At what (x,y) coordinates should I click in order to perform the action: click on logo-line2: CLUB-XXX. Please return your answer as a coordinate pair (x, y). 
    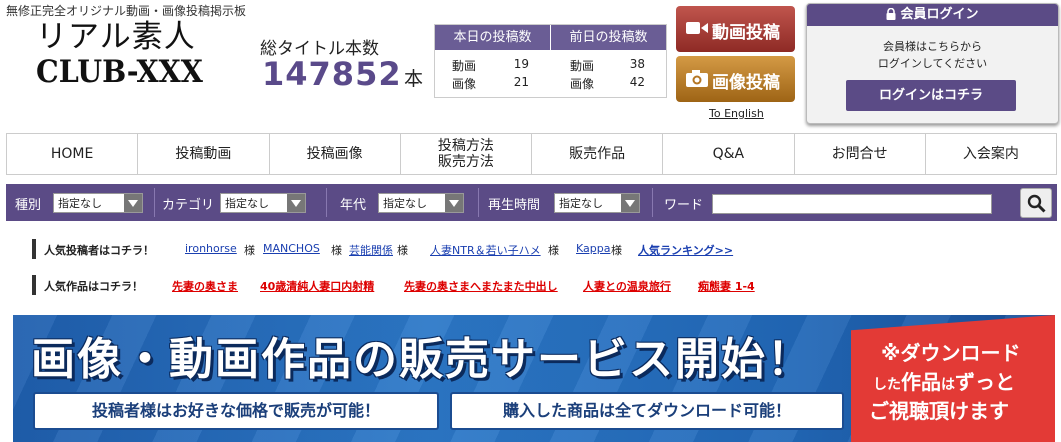
    Looking at the image, I should click on (119, 72).